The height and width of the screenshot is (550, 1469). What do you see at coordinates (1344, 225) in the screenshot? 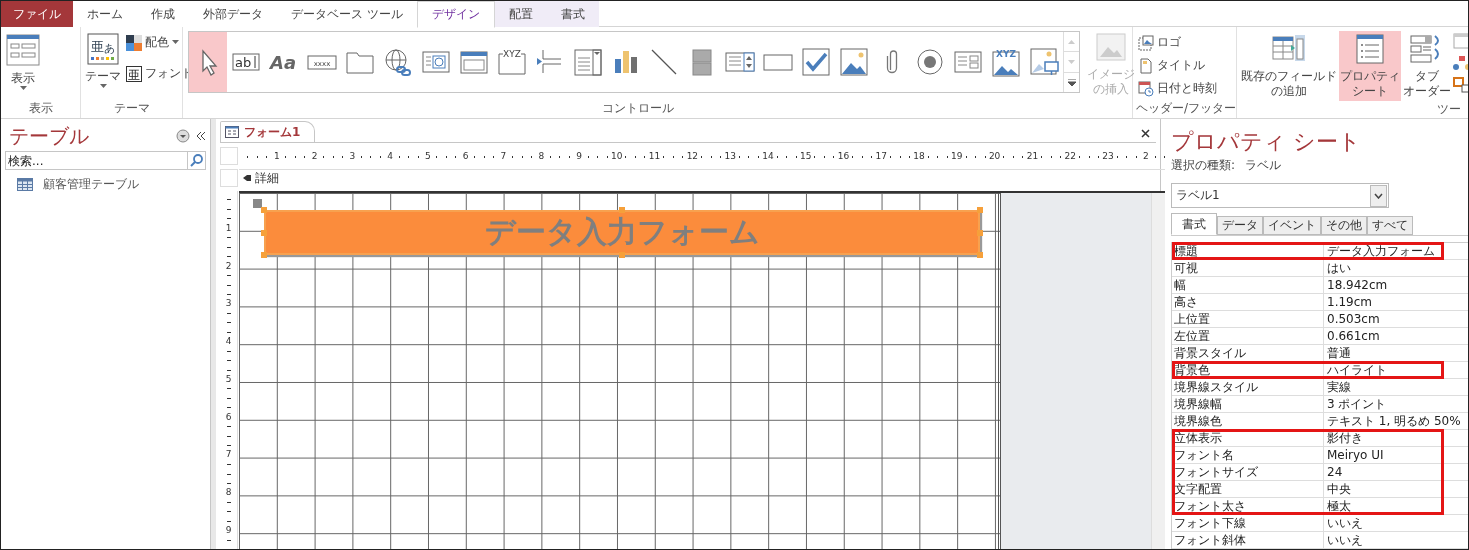
I see `property-tab: その他` at bounding box center [1344, 225].